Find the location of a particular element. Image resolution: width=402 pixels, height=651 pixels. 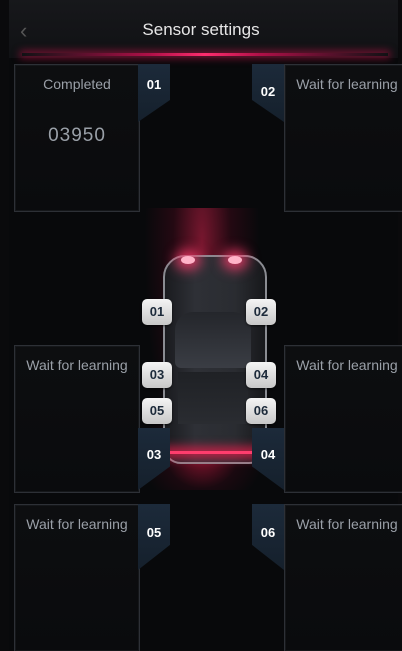

car-badge-04: 04 is located at coordinates (261, 375).